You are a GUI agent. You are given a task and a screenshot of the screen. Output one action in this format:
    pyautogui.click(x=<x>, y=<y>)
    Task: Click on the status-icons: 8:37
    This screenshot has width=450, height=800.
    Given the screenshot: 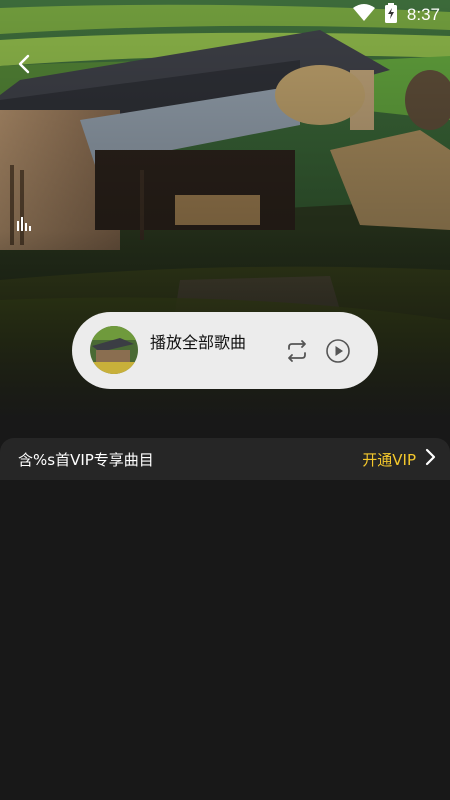 What is the action you would take?
    pyautogui.click(x=396, y=15)
    